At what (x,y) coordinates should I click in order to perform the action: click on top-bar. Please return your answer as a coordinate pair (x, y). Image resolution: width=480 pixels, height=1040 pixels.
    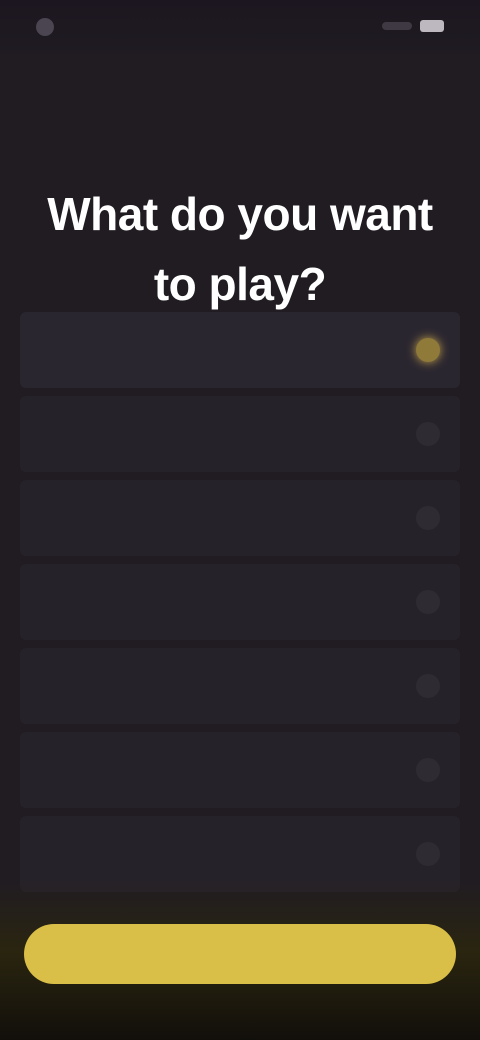
    Looking at the image, I should click on (240, 96).